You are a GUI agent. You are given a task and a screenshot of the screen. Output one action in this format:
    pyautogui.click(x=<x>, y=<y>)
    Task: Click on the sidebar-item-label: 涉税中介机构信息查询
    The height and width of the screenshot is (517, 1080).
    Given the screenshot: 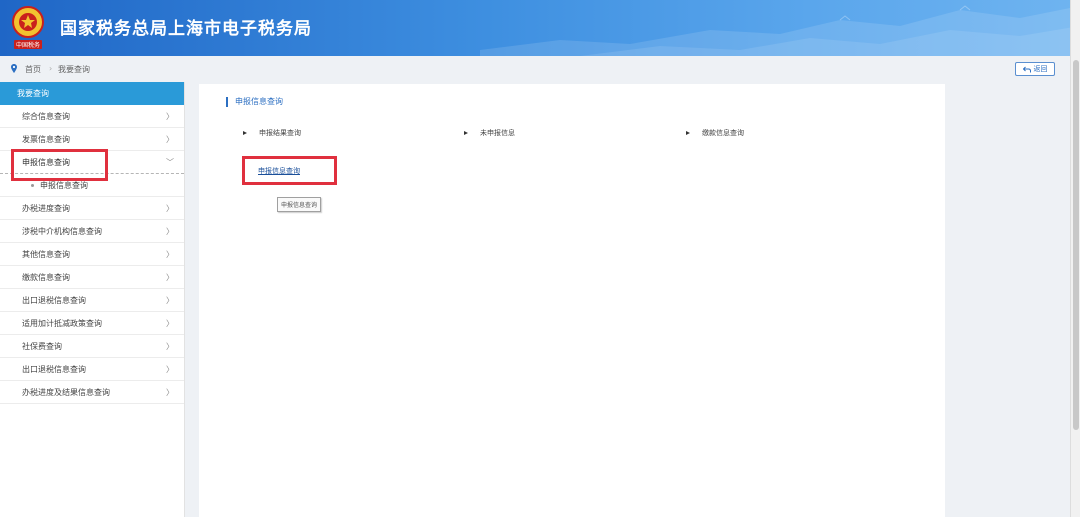 What is the action you would take?
    pyautogui.click(x=62, y=231)
    